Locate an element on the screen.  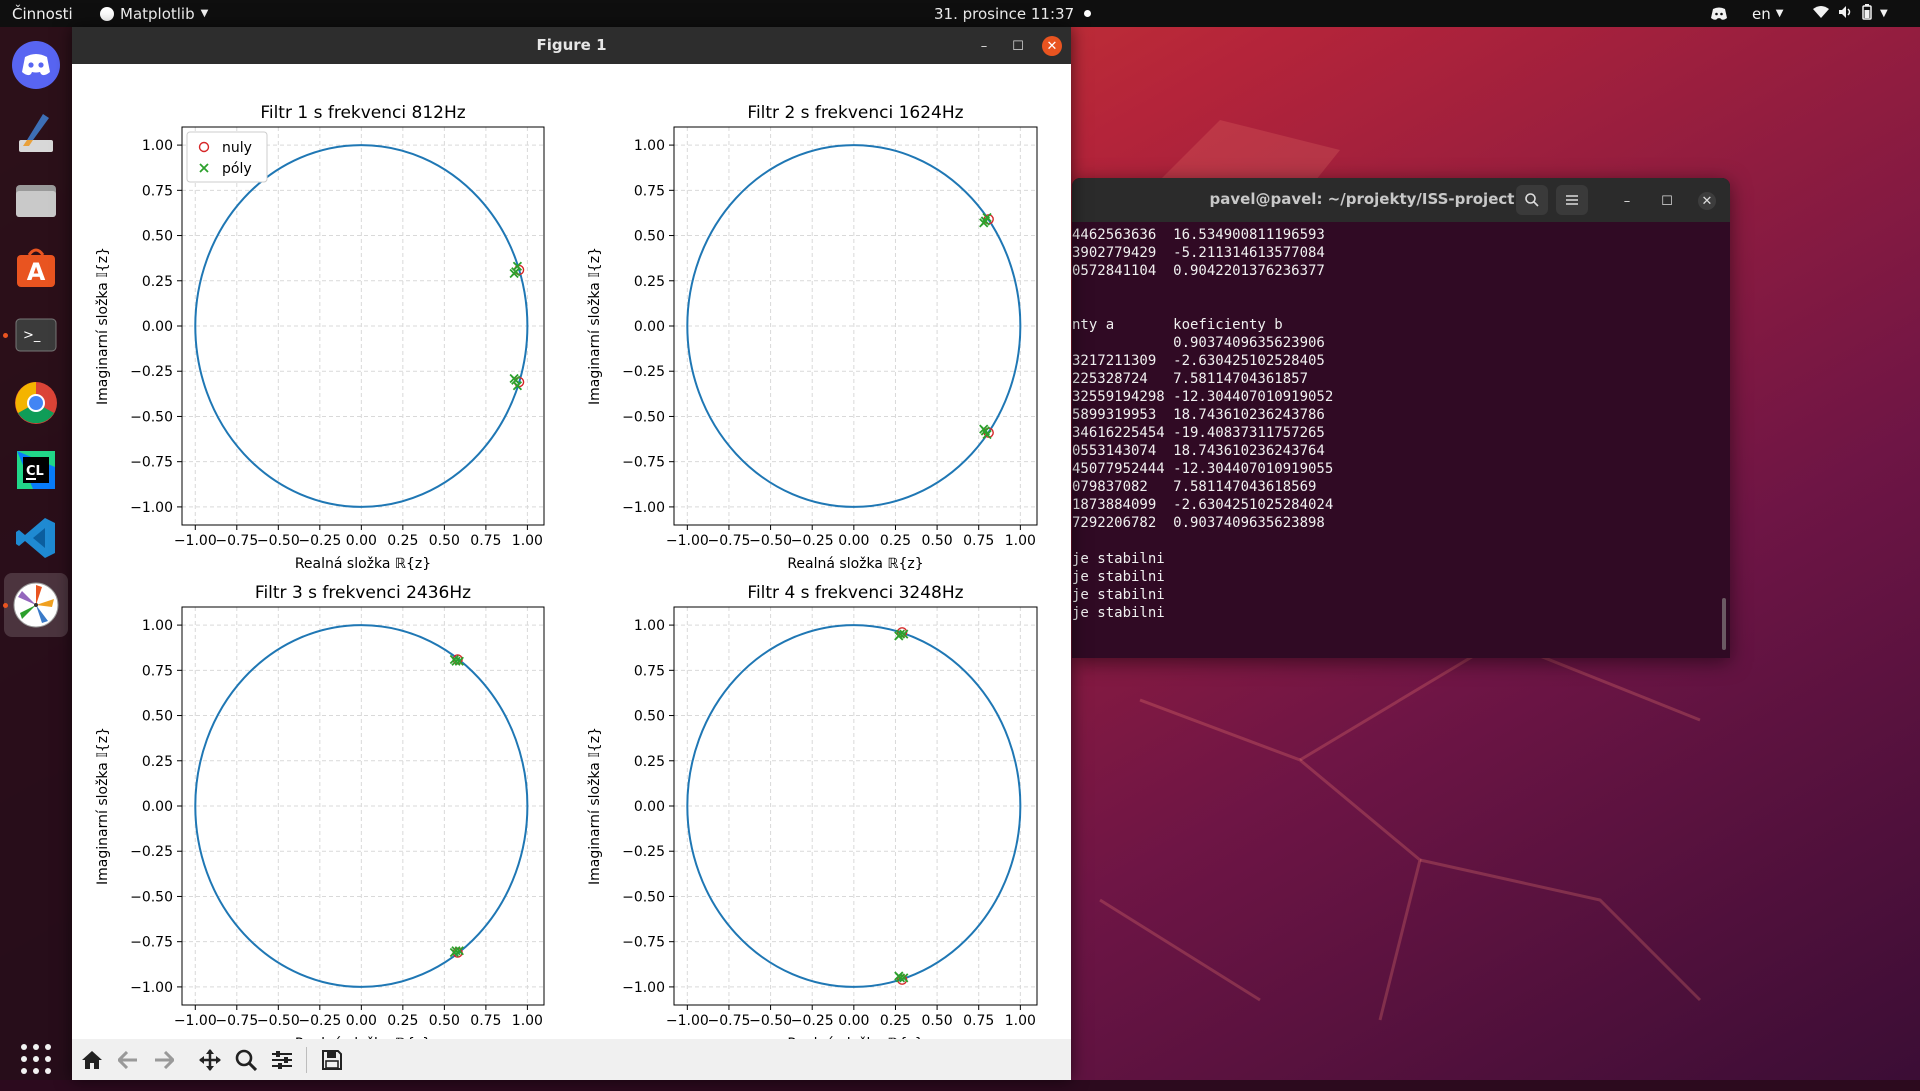
svg-text: A is located at coordinates (36, 272).